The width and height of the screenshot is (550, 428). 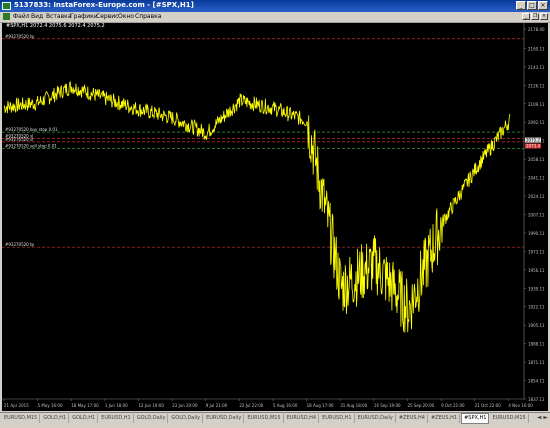 I want to click on price-axis-label: 1990.11, so click(x=536, y=233).